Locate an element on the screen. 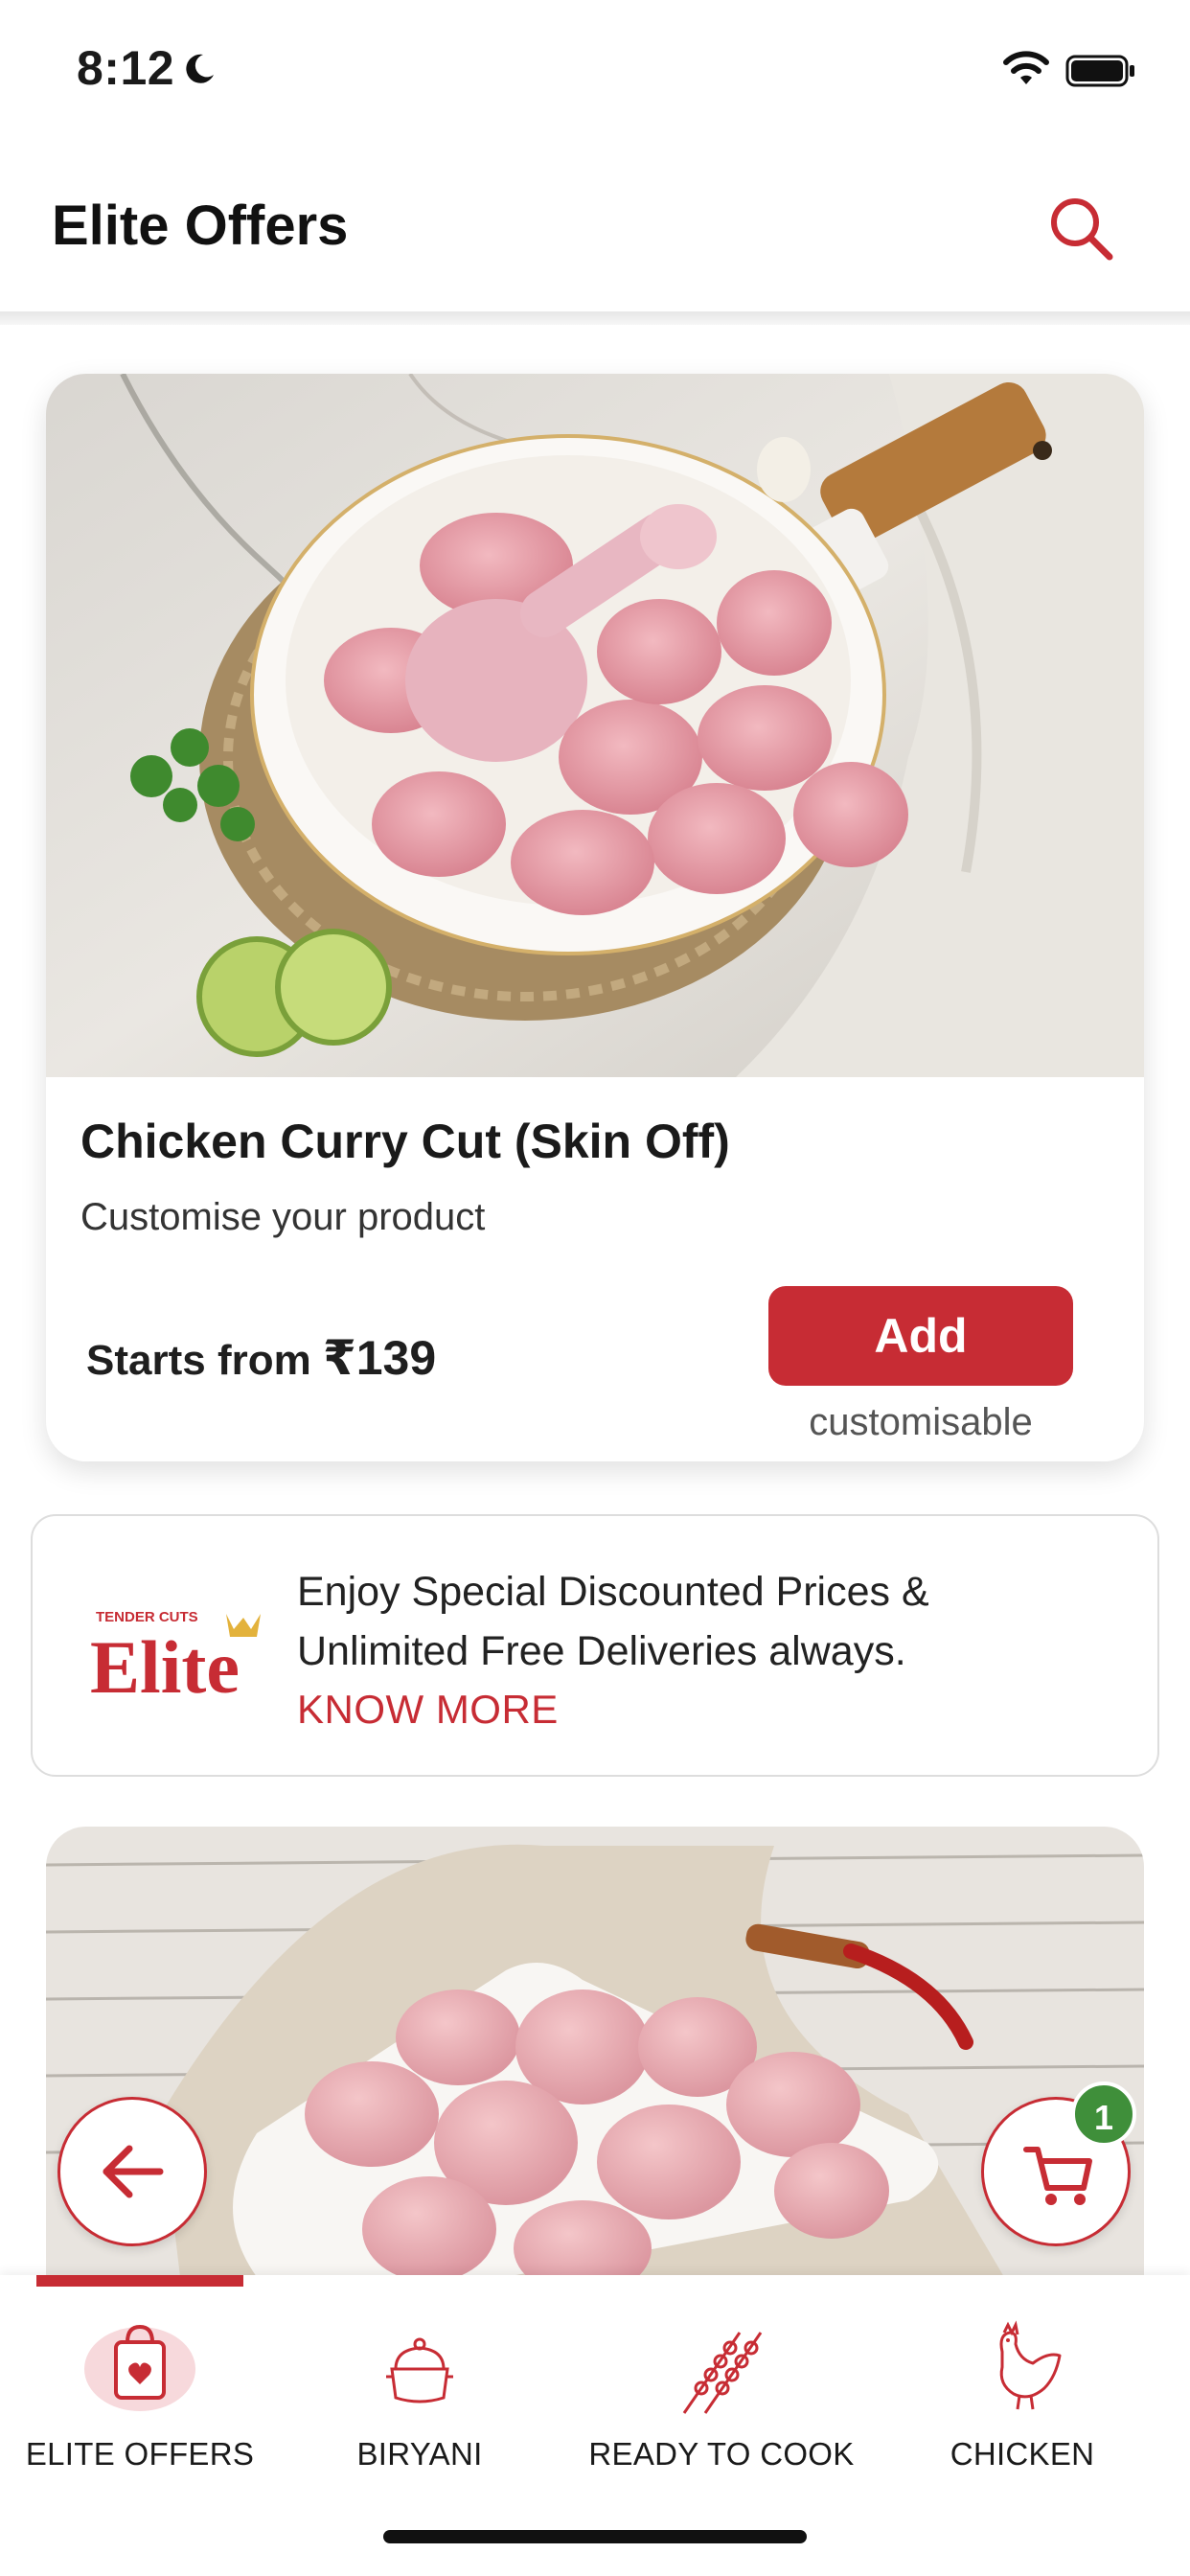 This screenshot has height=2576, width=1190. status-time: 8:12 is located at coordinates (126, 68).